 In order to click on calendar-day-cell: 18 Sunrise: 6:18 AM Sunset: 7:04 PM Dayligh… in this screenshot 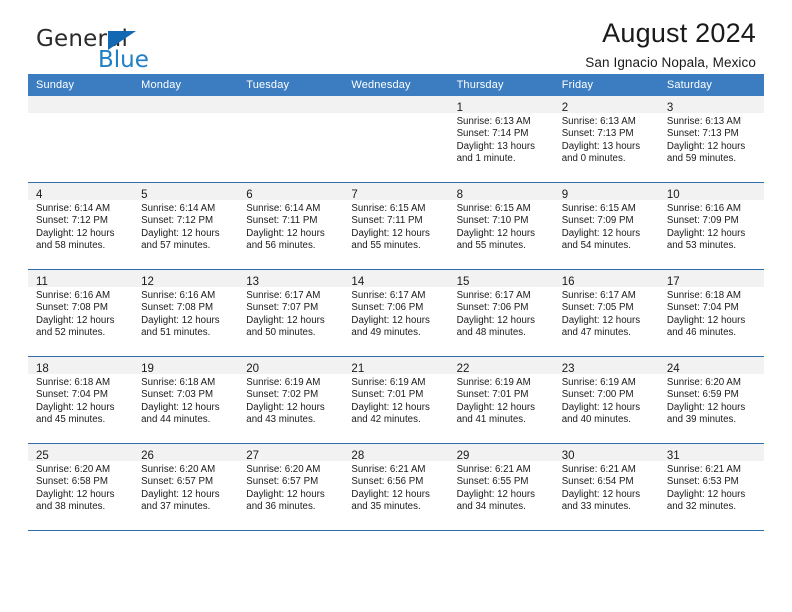, I will do `click(81, 400)`.